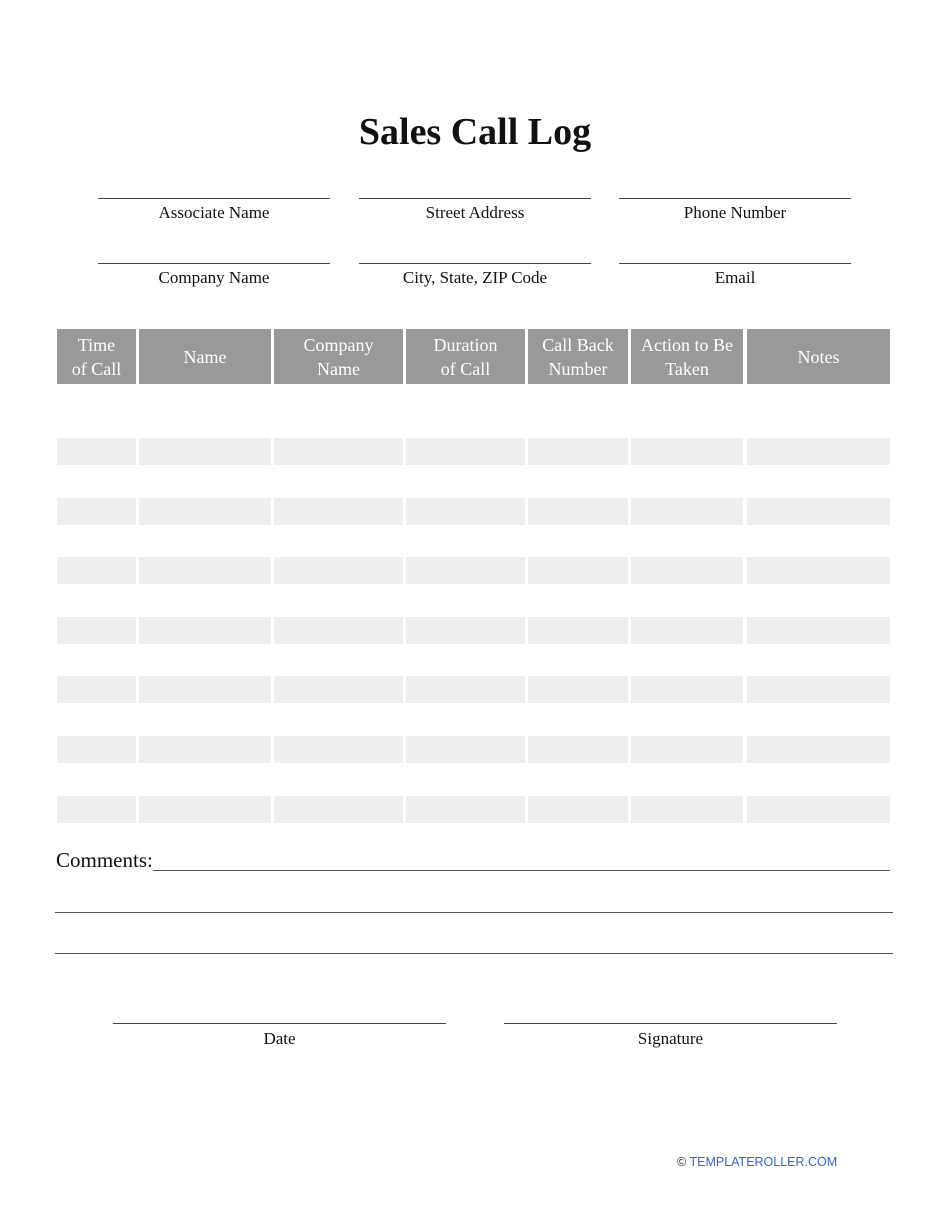 The image size is (950, 1230). What do you see at coordinates (735, 263) in the screenshot?
I see `email-line` at bounding box center [735, 263].